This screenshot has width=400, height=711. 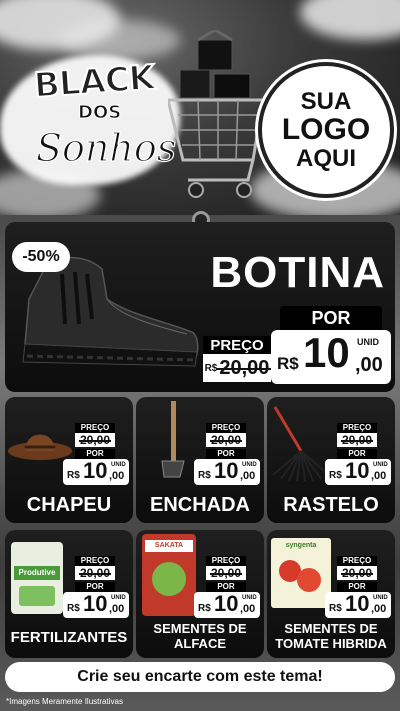 I want to click on logo-line: LOGO, so click(x=326, y=130).